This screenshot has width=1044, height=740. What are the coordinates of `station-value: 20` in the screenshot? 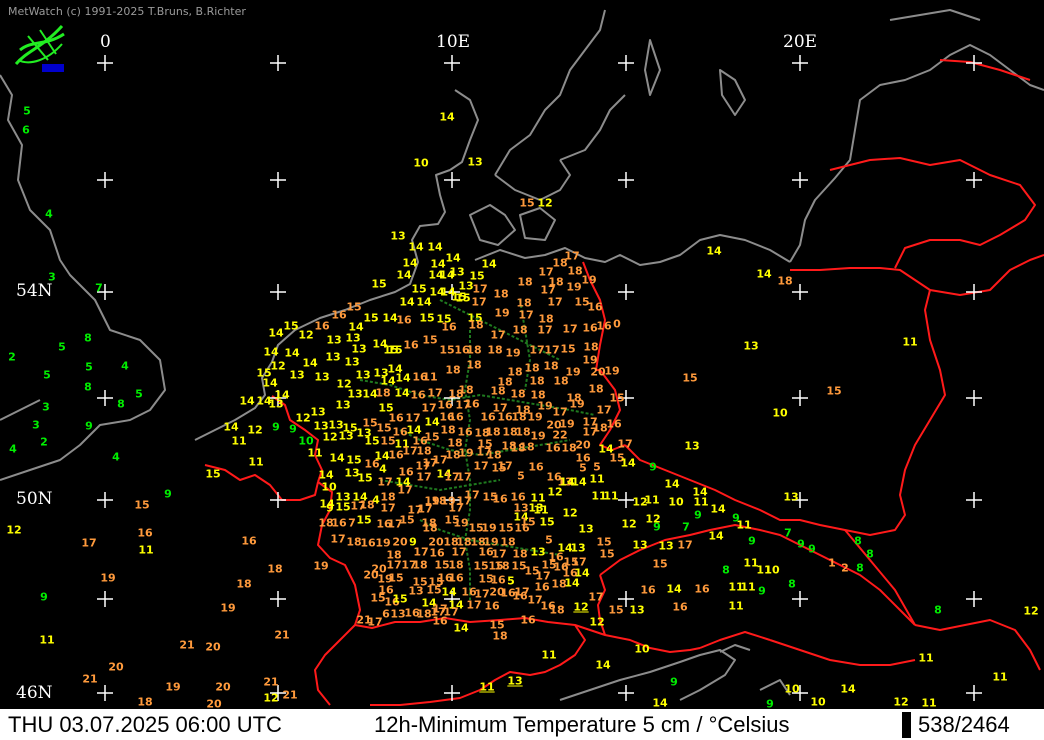 It's located at (213, 647).